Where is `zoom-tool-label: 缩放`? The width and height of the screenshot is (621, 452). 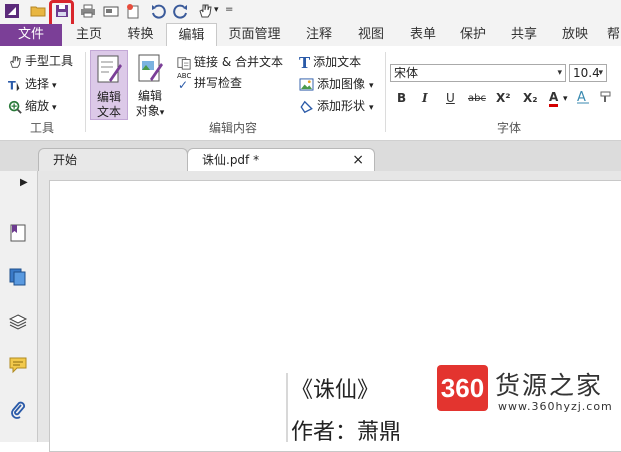
zoom-tool-label: 缩放 is located at coordinates (37, 106).